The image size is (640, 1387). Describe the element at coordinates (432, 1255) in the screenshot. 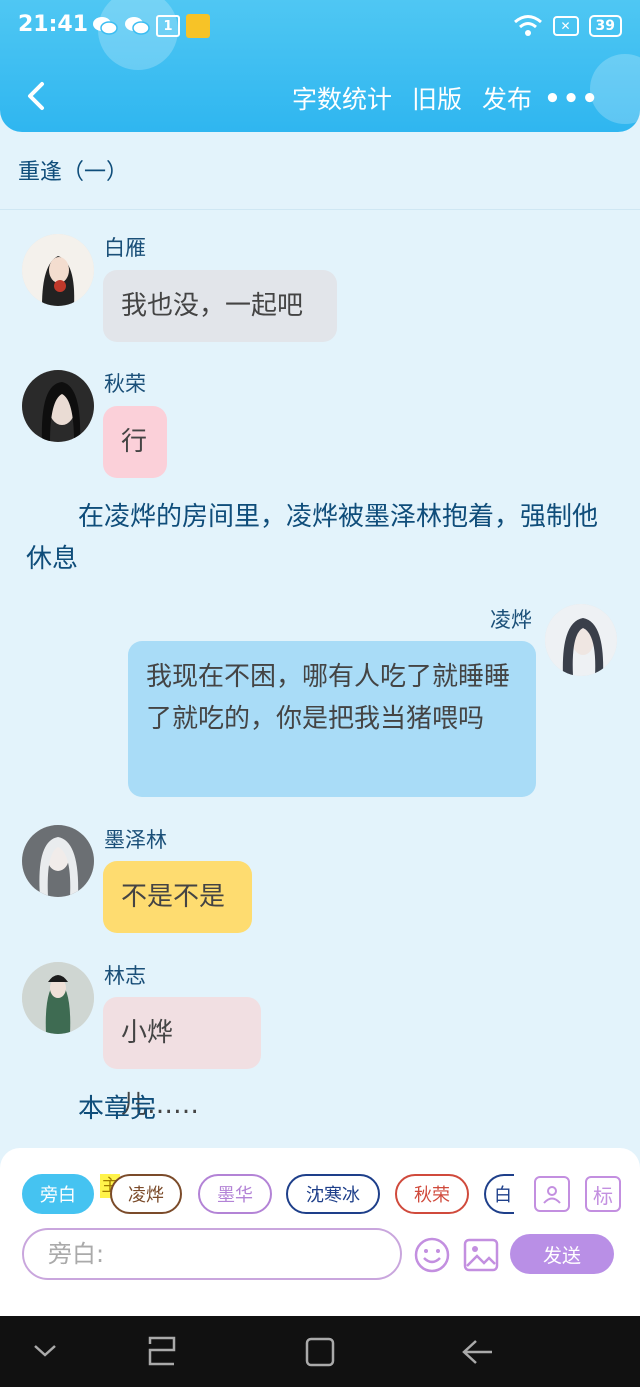

I see `emoji-icon` at that location.